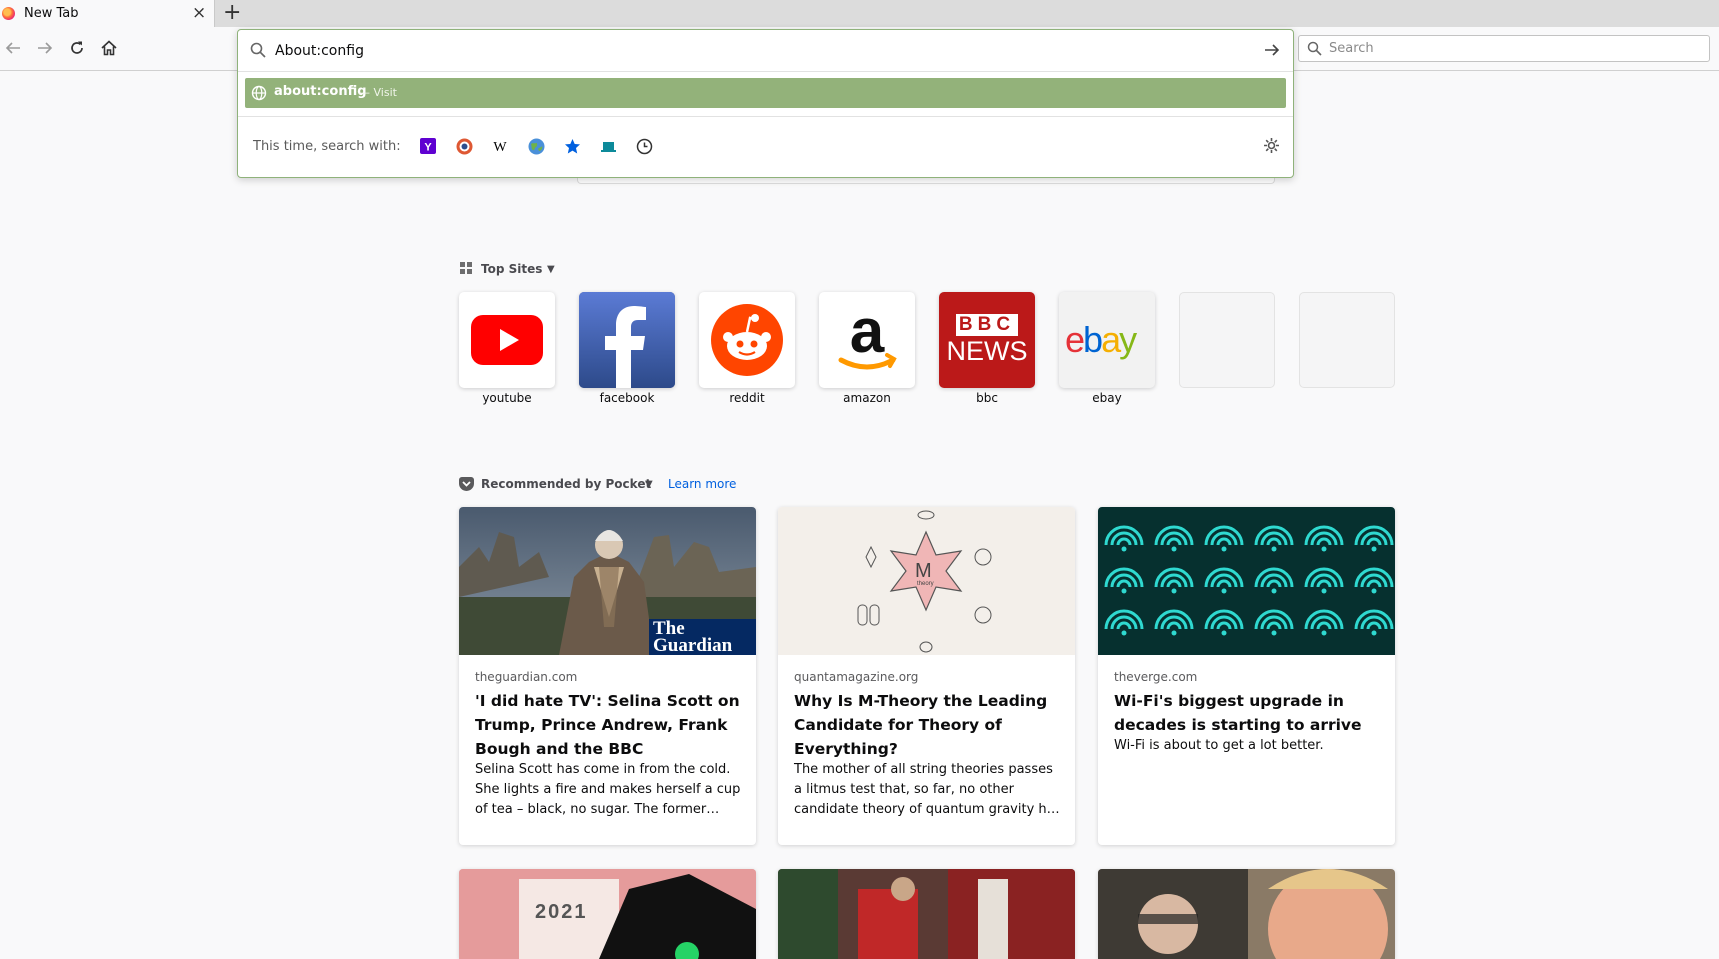 The height and width of the screenshot is (959, 1719). Describe the element at coordinates (1219, 745) in the screenshot. I see `card-excerpt: Wi-Fi is about to get a lot better.` at that location.